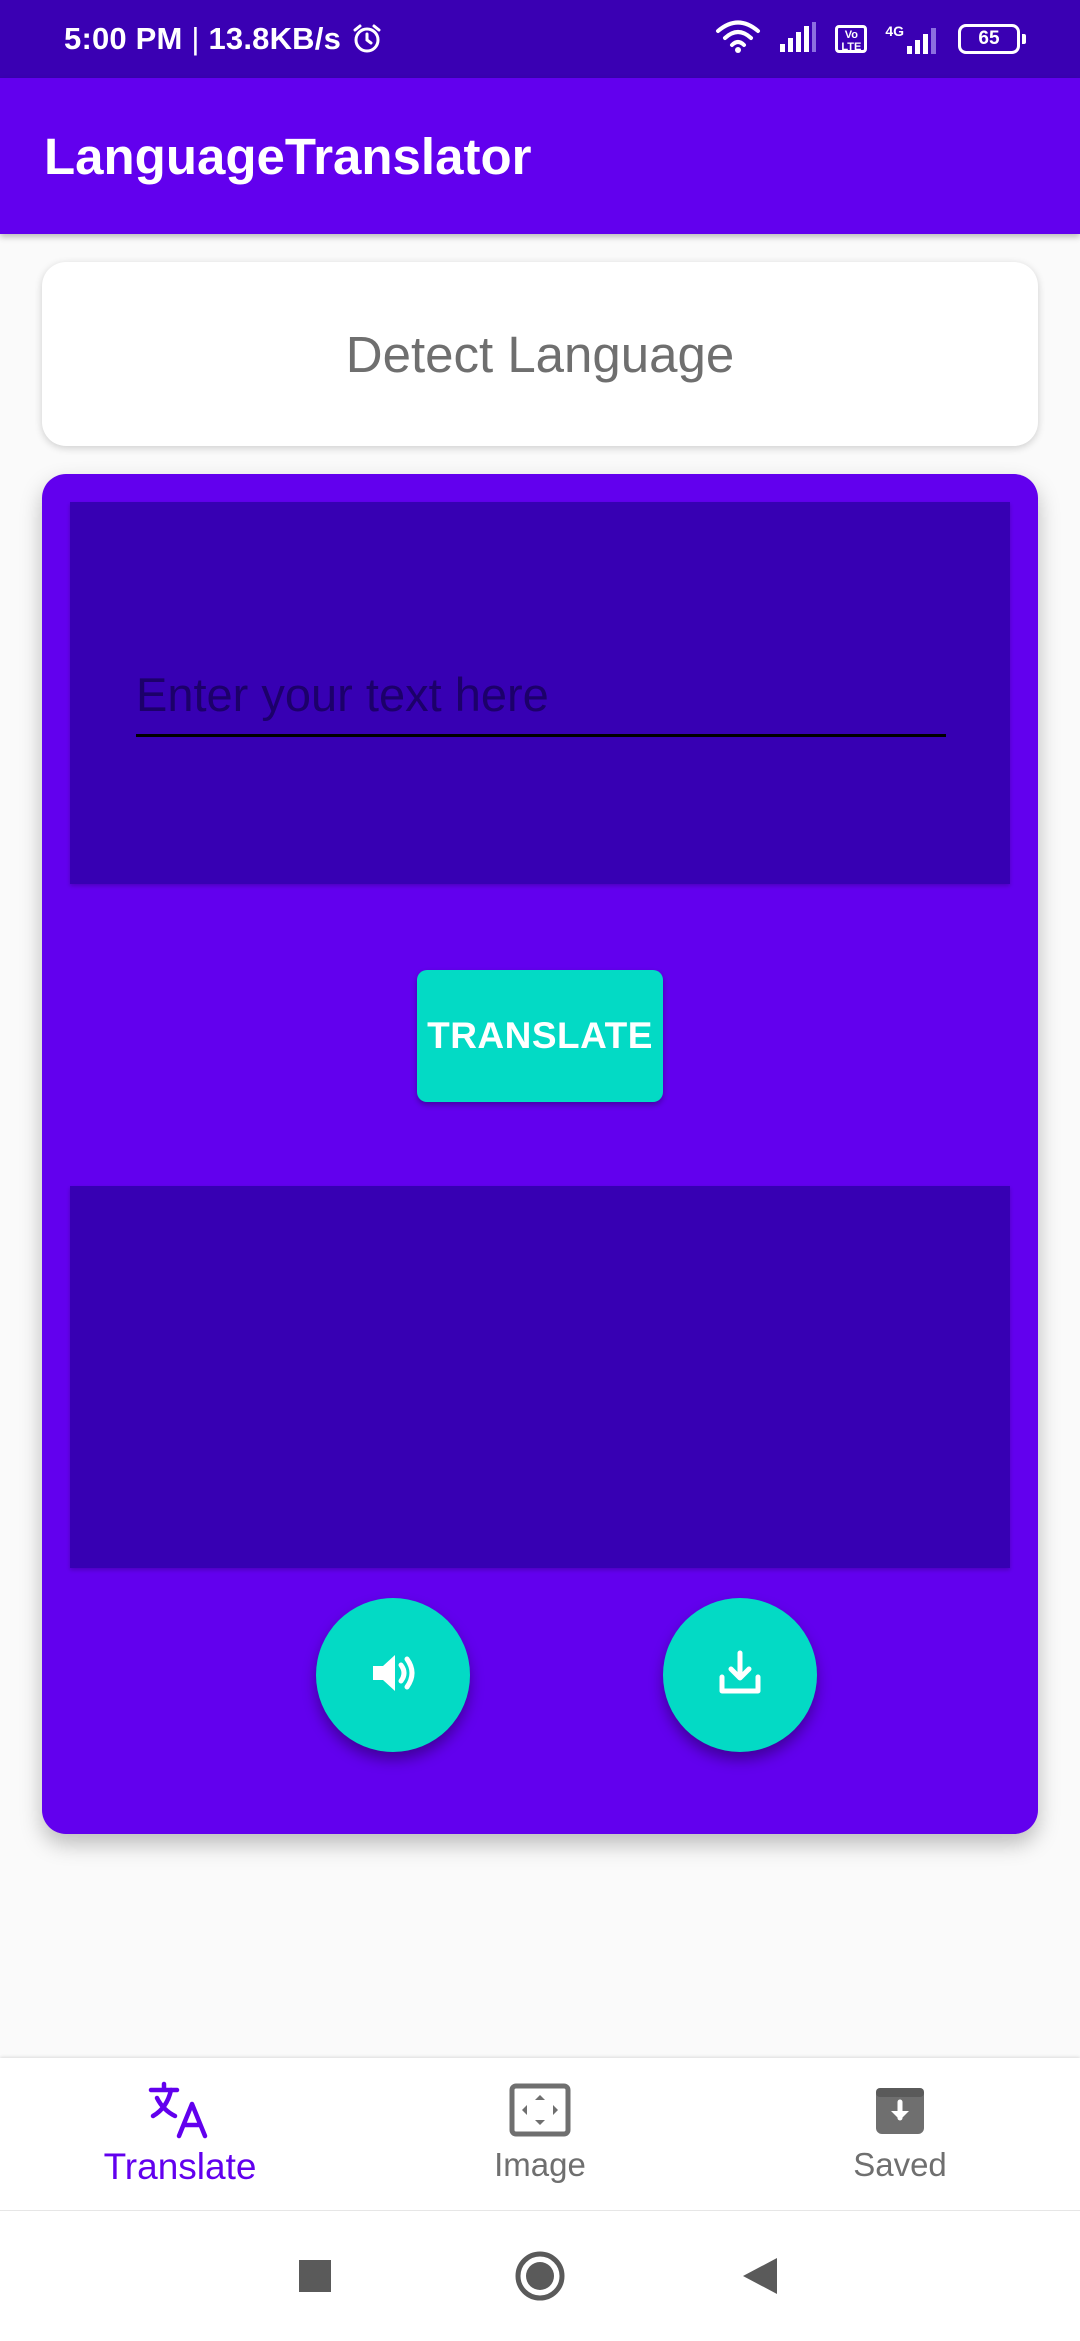  What do you see at coordinates (540, 2110) in the screenshot?
I see `image-scan-icon` at bounding box center [540, 2110].